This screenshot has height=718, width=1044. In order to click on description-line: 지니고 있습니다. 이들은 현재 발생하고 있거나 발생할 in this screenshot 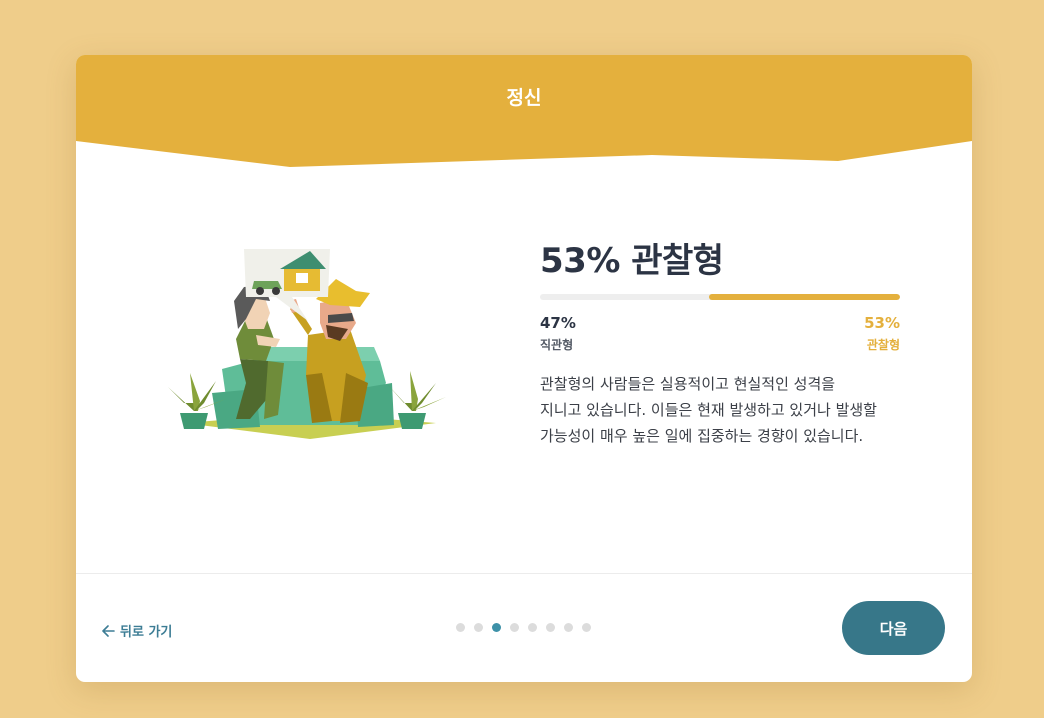, I will do `click(708, 410)`.